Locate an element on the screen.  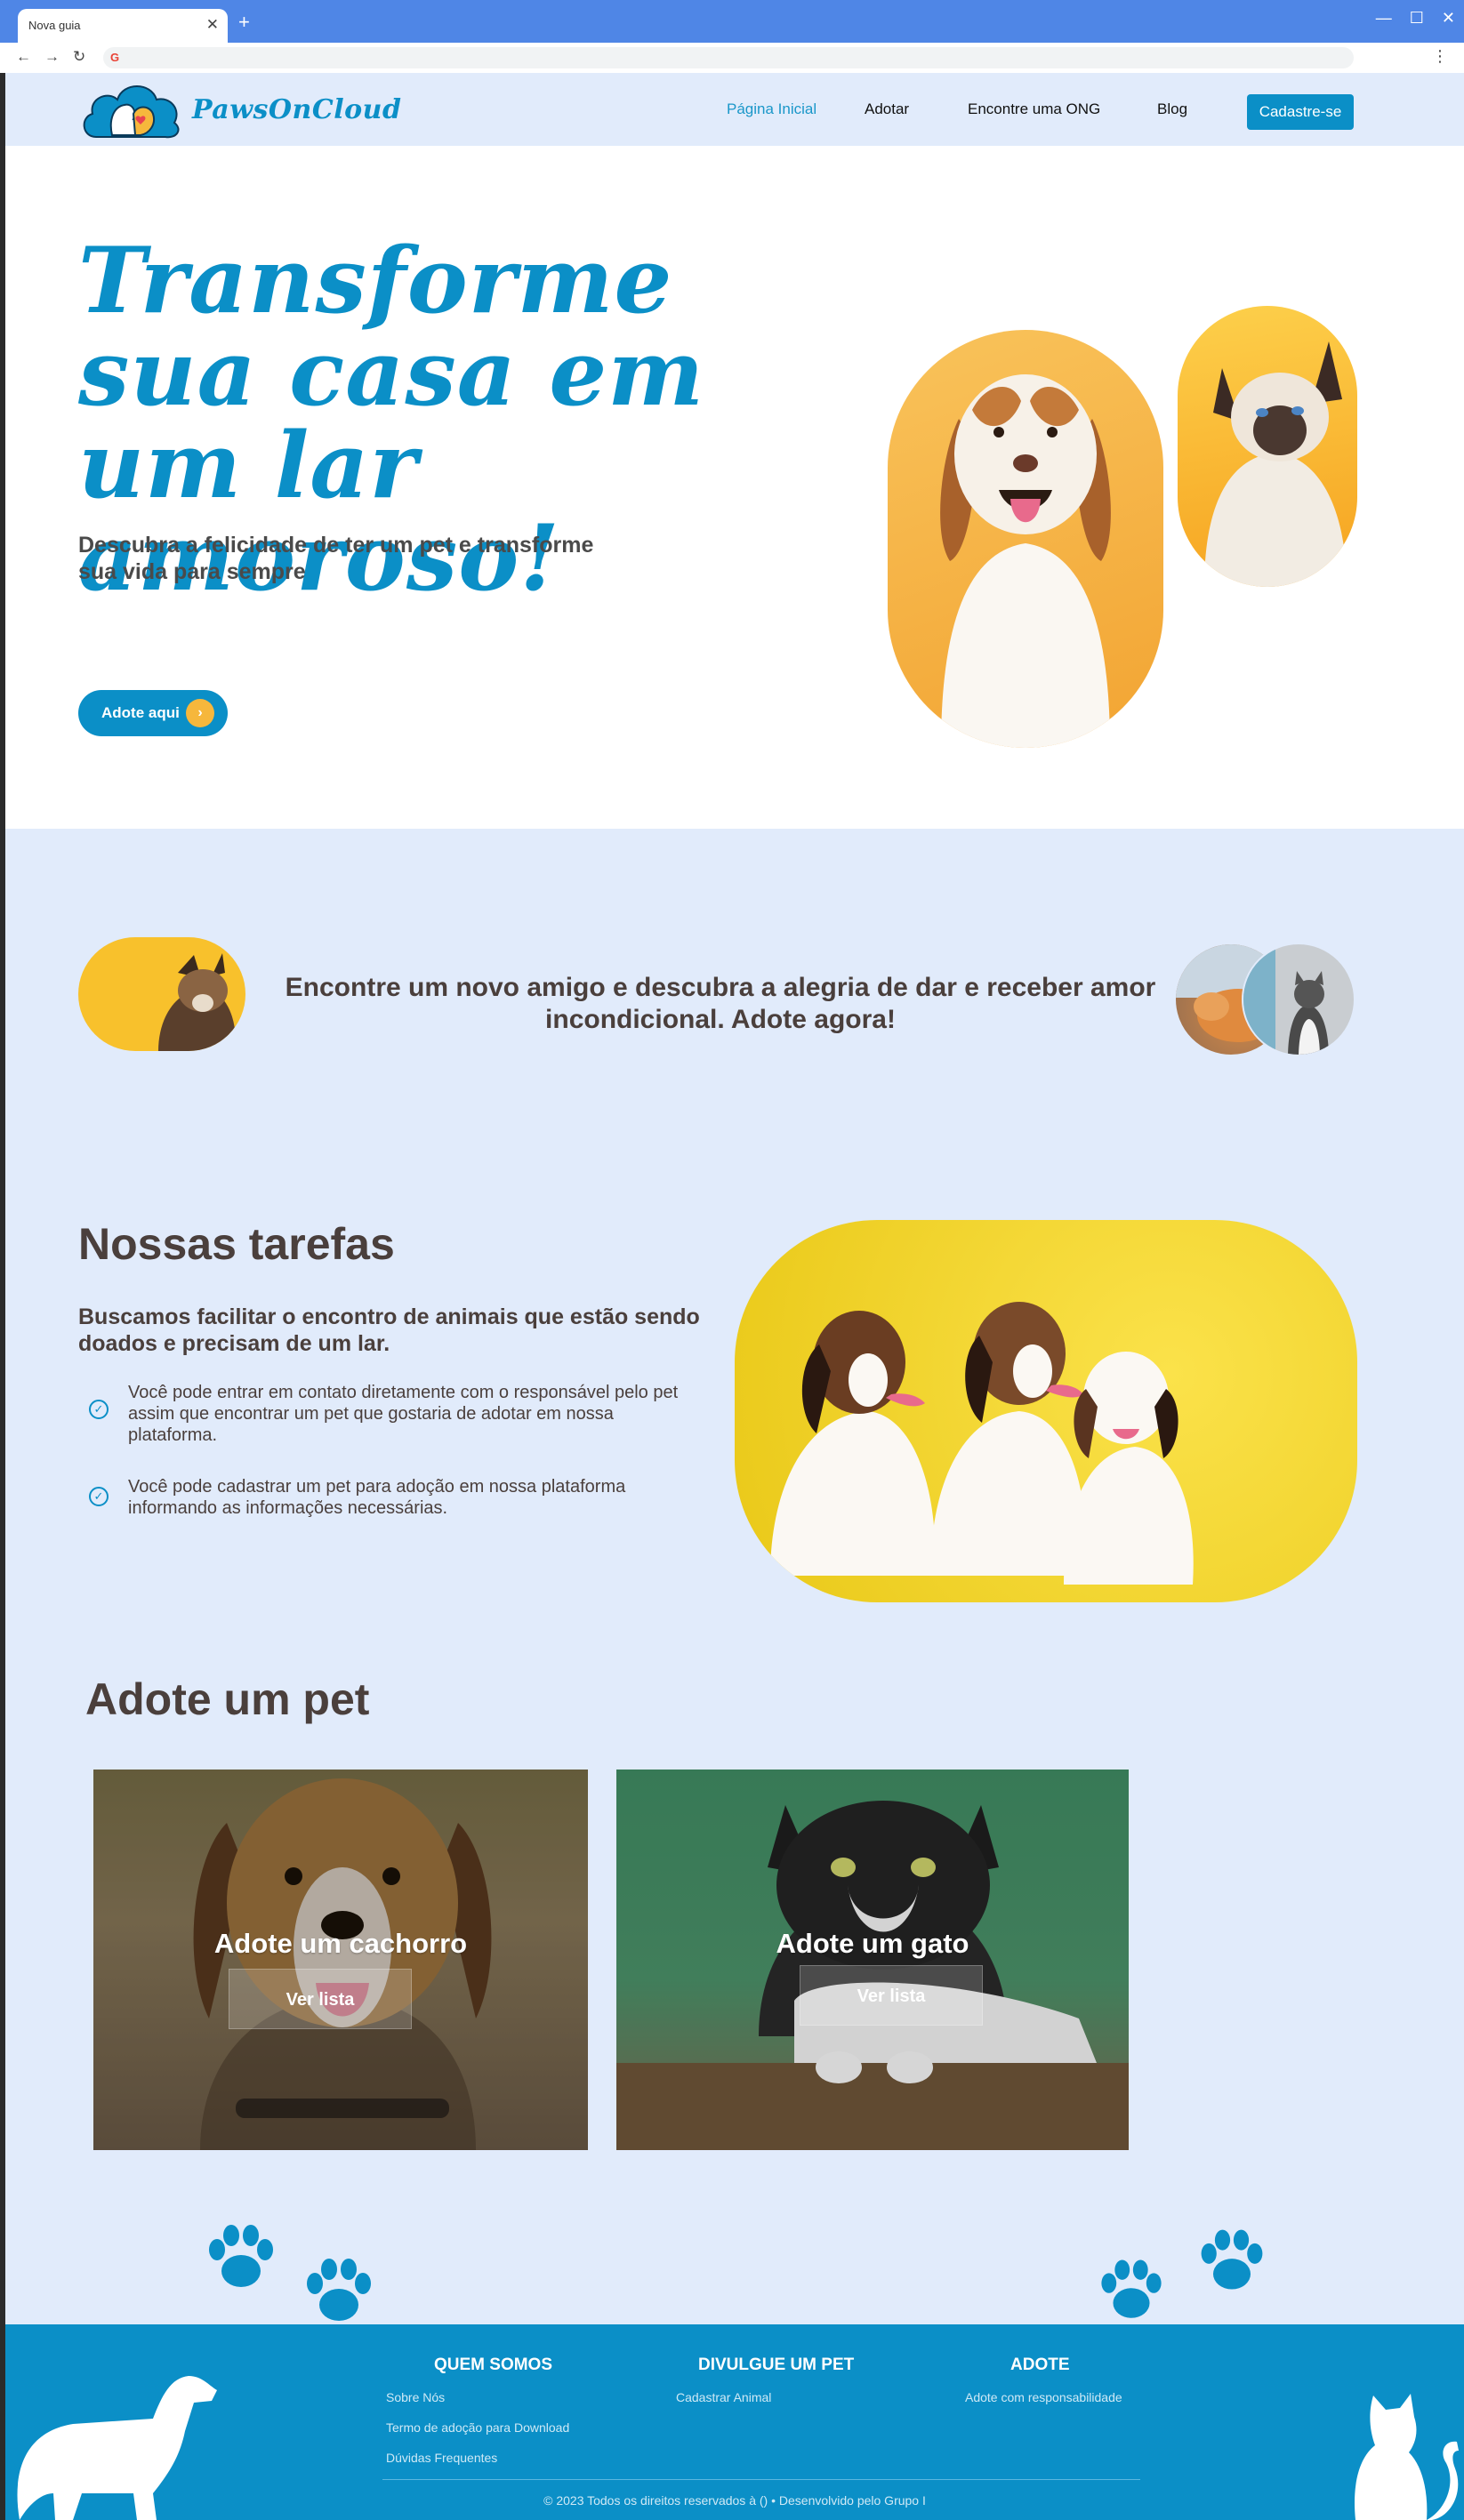
footer-link-adoption-term: Termo de adoção para Download is located at coordinates (478, 2427).